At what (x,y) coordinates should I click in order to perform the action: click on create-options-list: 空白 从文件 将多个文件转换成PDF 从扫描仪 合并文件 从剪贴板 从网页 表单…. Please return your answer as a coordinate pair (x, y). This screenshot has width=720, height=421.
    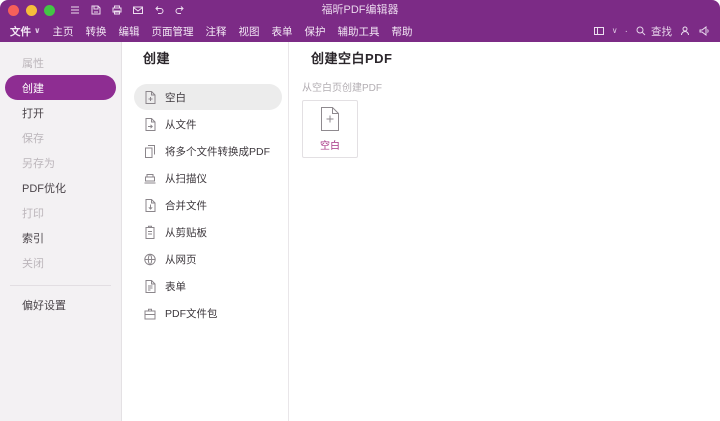
    Looking at the image, I should click on (208, 205).